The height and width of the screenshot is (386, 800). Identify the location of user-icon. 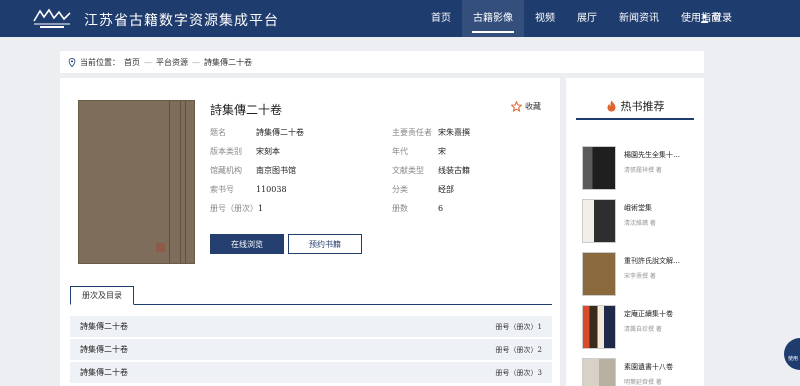
(704, 18).